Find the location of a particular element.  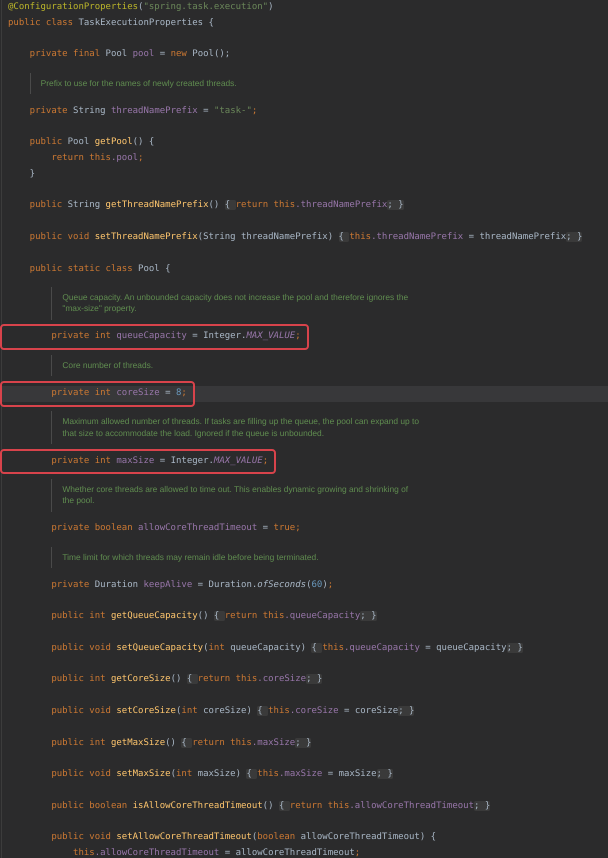

doc-comment: Maximum allowed number of threads. If tasks are filling up the queue, the pool can expand up to that size to accommodate the load. Ignored if the queue is unbounded. is located at coordinates (241, 428).